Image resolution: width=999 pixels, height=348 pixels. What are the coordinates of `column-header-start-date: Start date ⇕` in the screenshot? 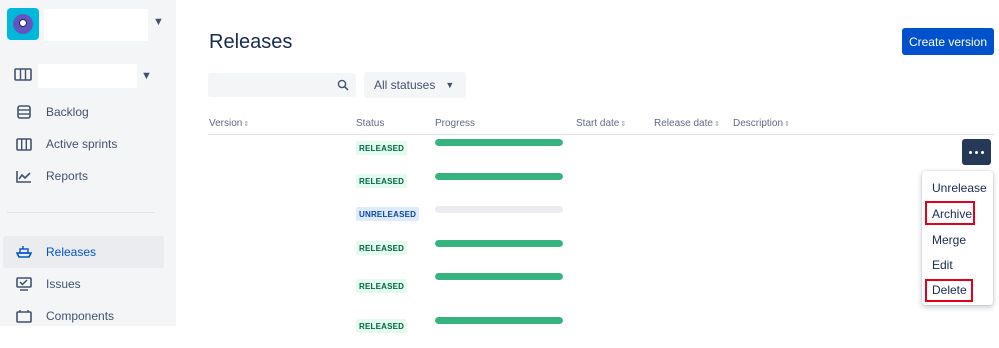 It's located at (601, 123).